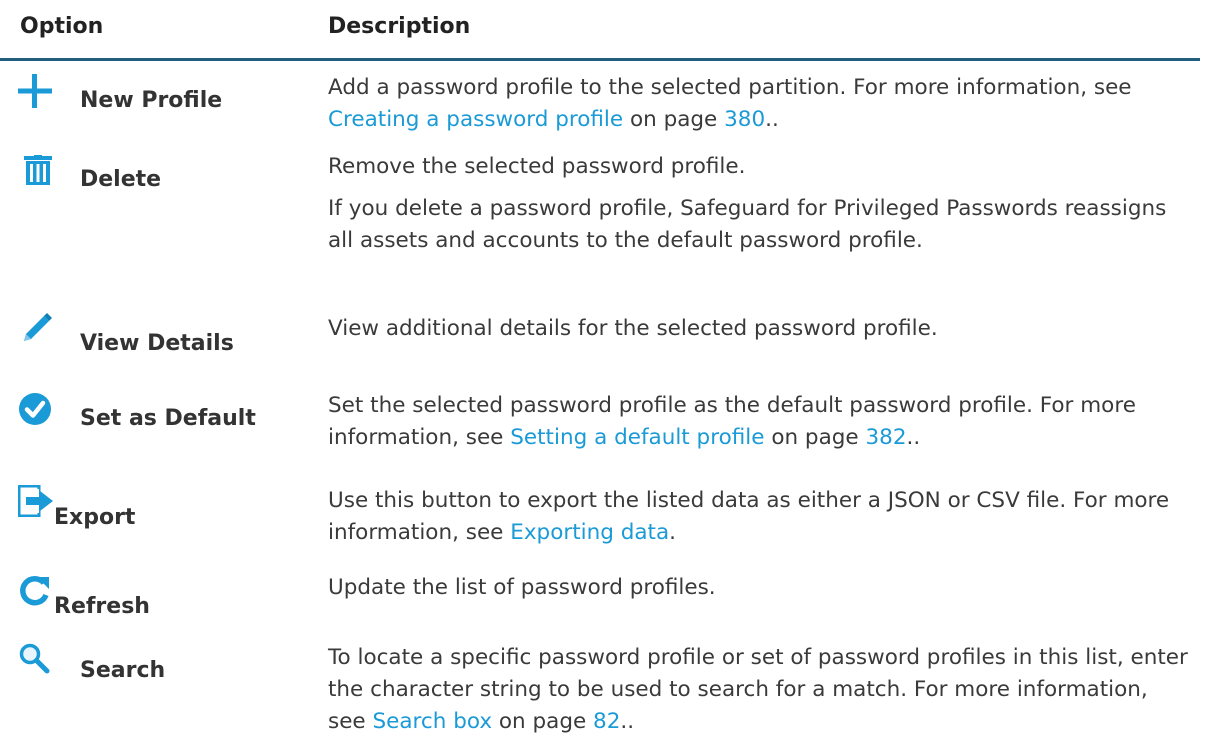 This screenshot has width=1206, height=738. What do you see at coordinates (37, 504) in the screenshot?
I see `export-icon` at bounding box center [37, 504].